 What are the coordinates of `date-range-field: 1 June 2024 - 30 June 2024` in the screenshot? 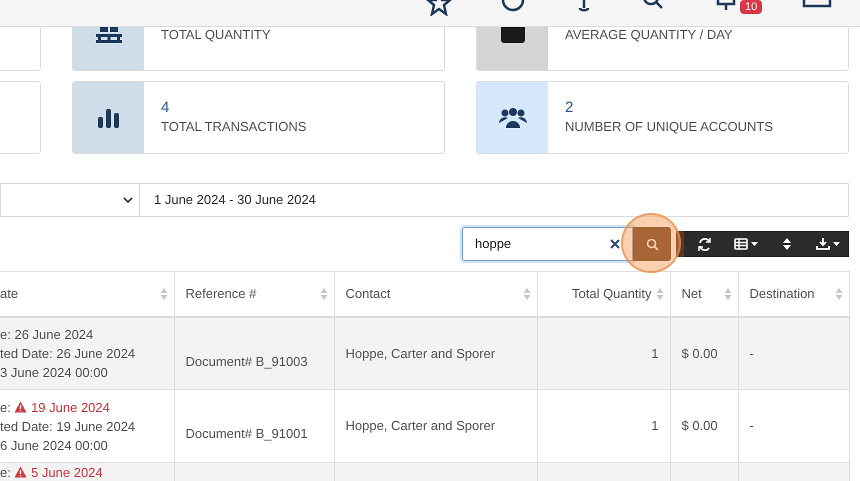 It's located at (494, 200).